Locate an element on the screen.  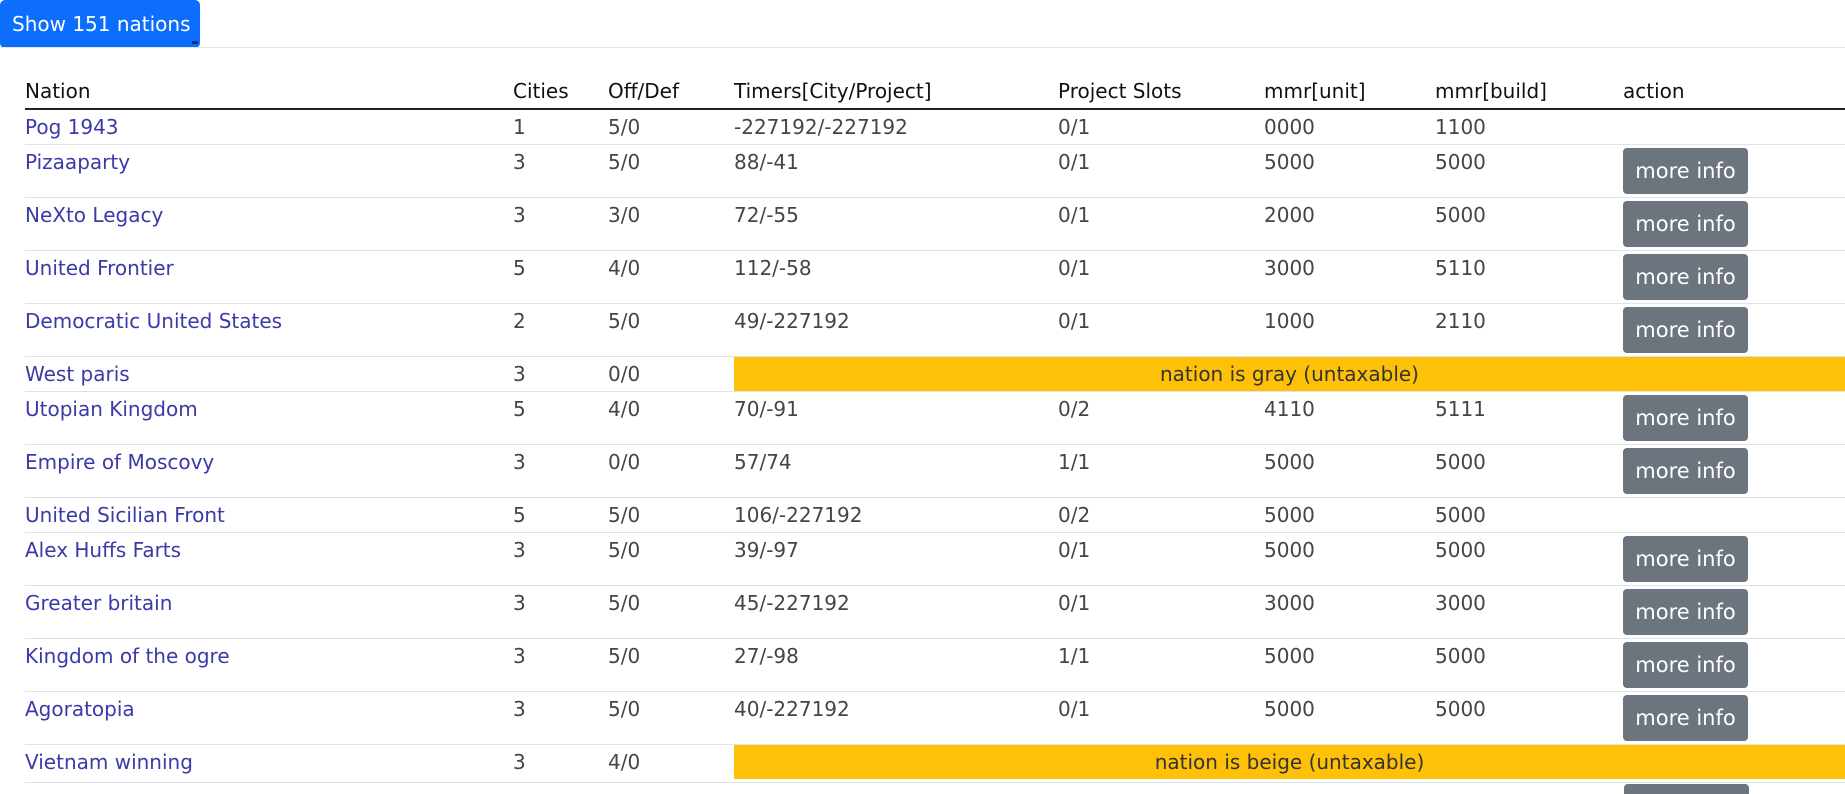
nation-cell: Empire of Moscovy is located at coordinates (269, 471).